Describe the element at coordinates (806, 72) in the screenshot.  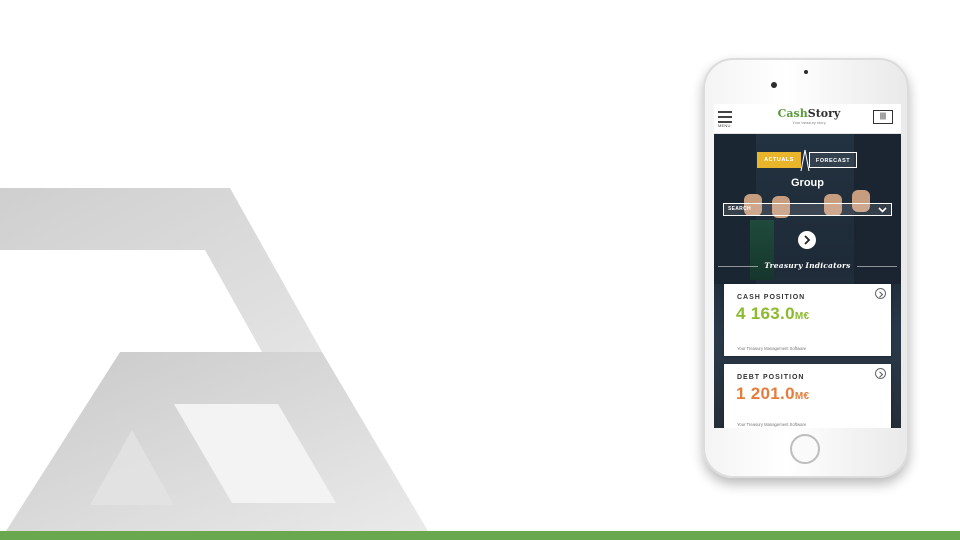
I see `phone-speaker` at that location.